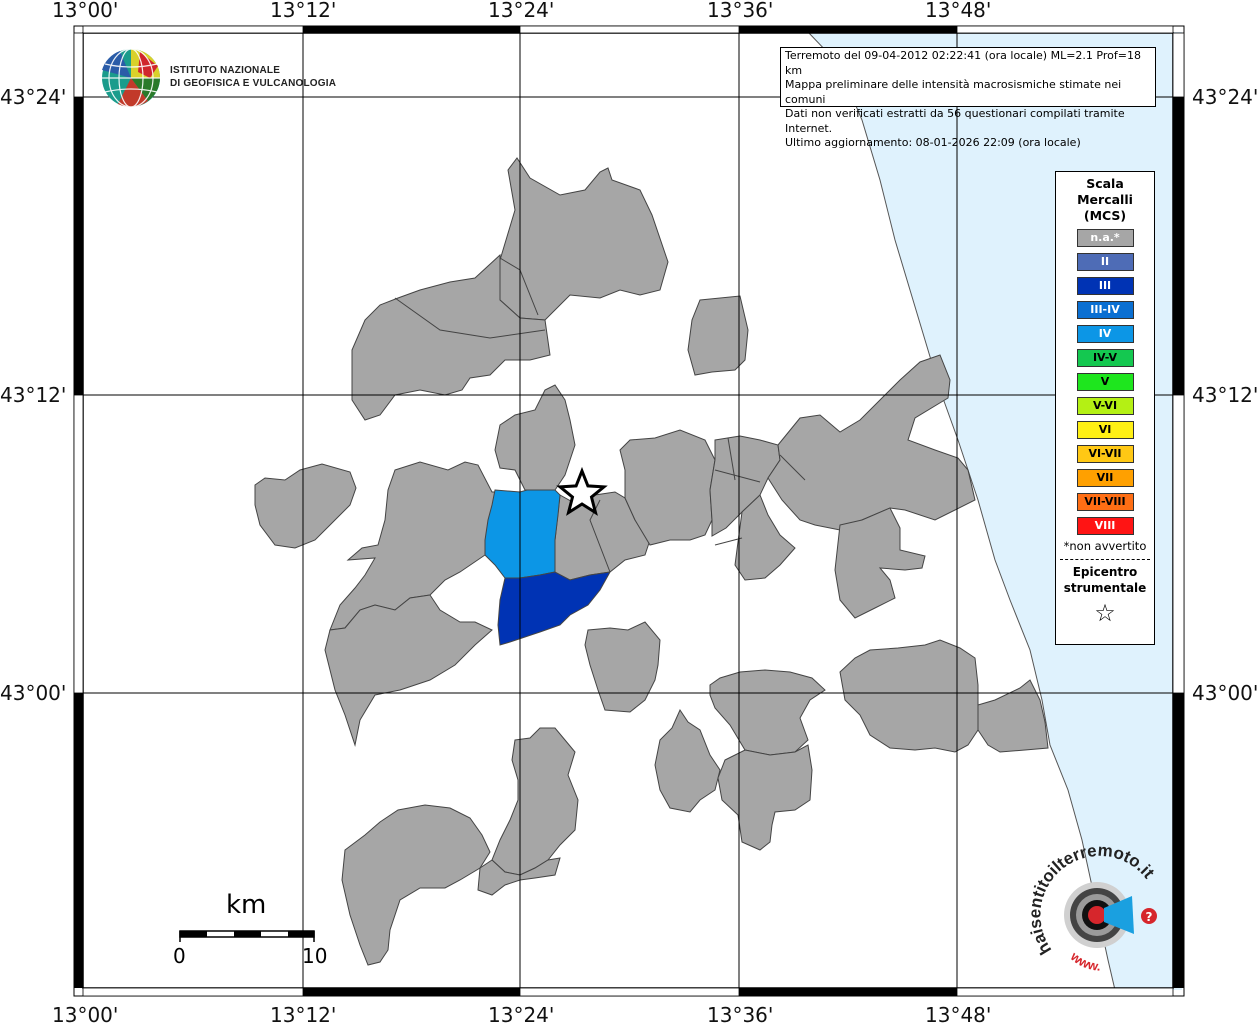 The height and width of the screenshot is (1027, 1257). What do you see at coordinates (1105, 572) in the screenshot?
I see `legend-epicenter-line: Epicentro` at bounding box center [1105, 572].